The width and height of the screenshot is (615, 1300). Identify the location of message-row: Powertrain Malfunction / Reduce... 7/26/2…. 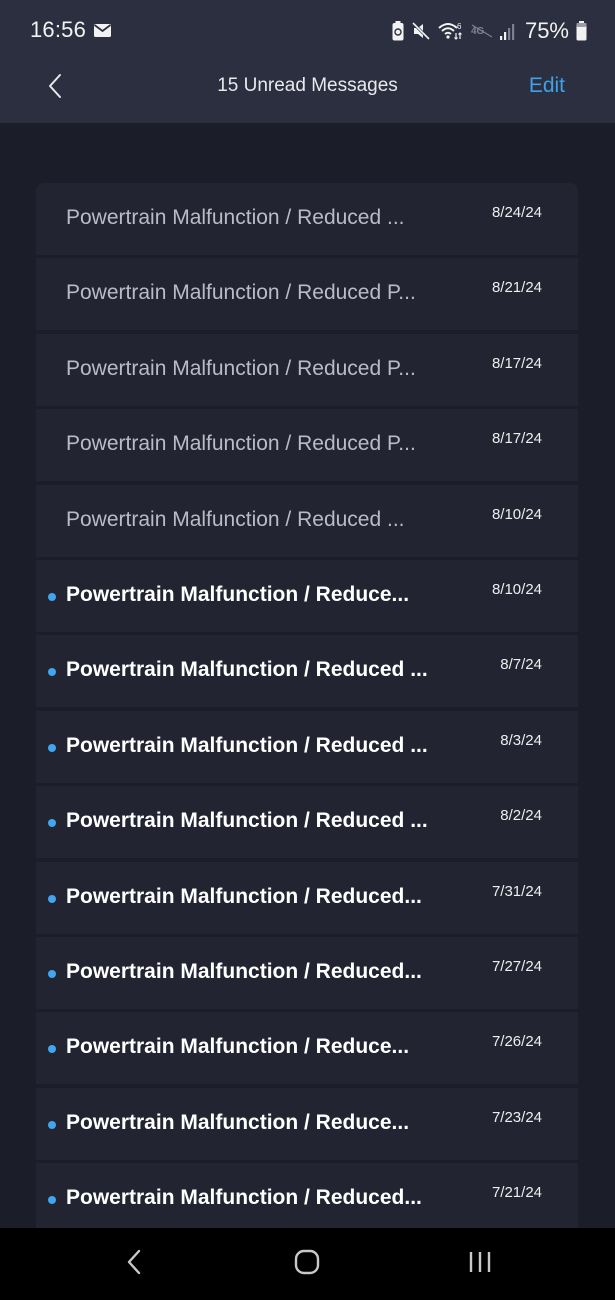
(307, 1048).